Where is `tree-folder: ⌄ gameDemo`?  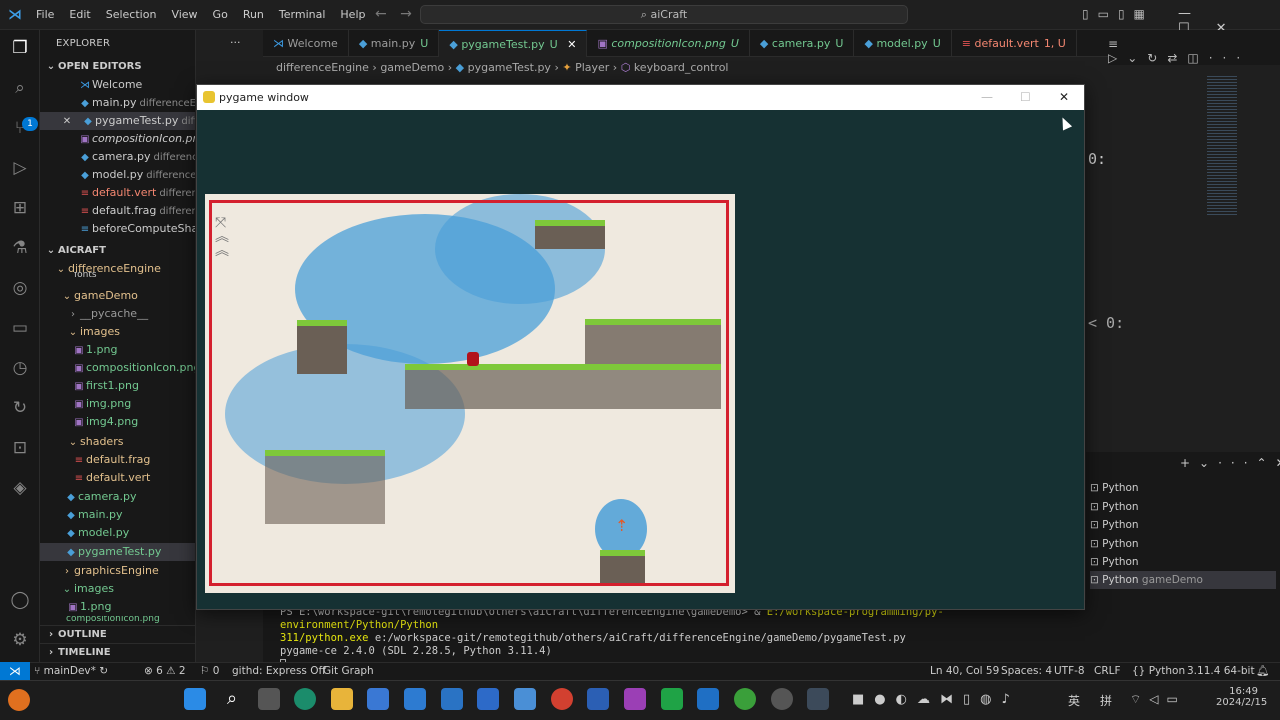 tree-folder: ⌄ gameDemo is located at coordinates (117, 296).